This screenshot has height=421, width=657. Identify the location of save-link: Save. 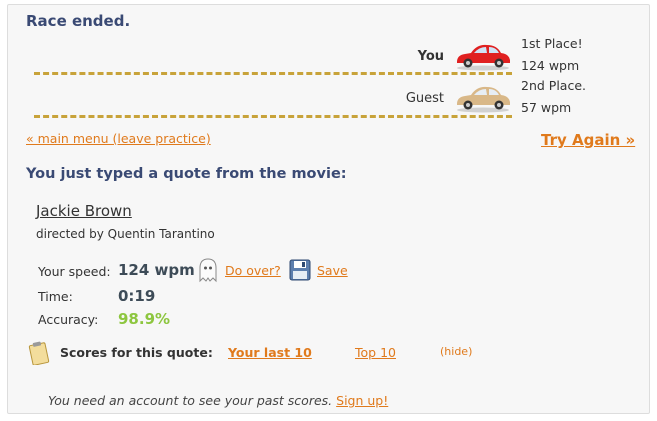
(332, 270).